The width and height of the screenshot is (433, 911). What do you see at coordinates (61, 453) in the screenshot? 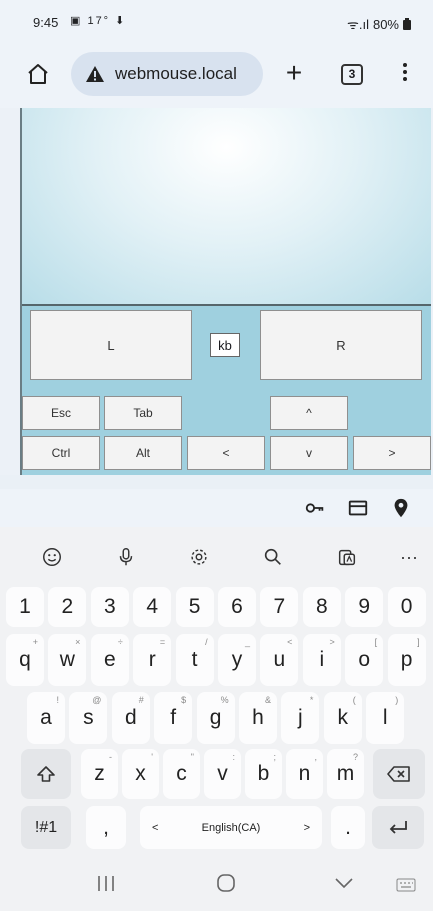
I see `ctrl-key: Ctrl` at bounding box center [61, 453].